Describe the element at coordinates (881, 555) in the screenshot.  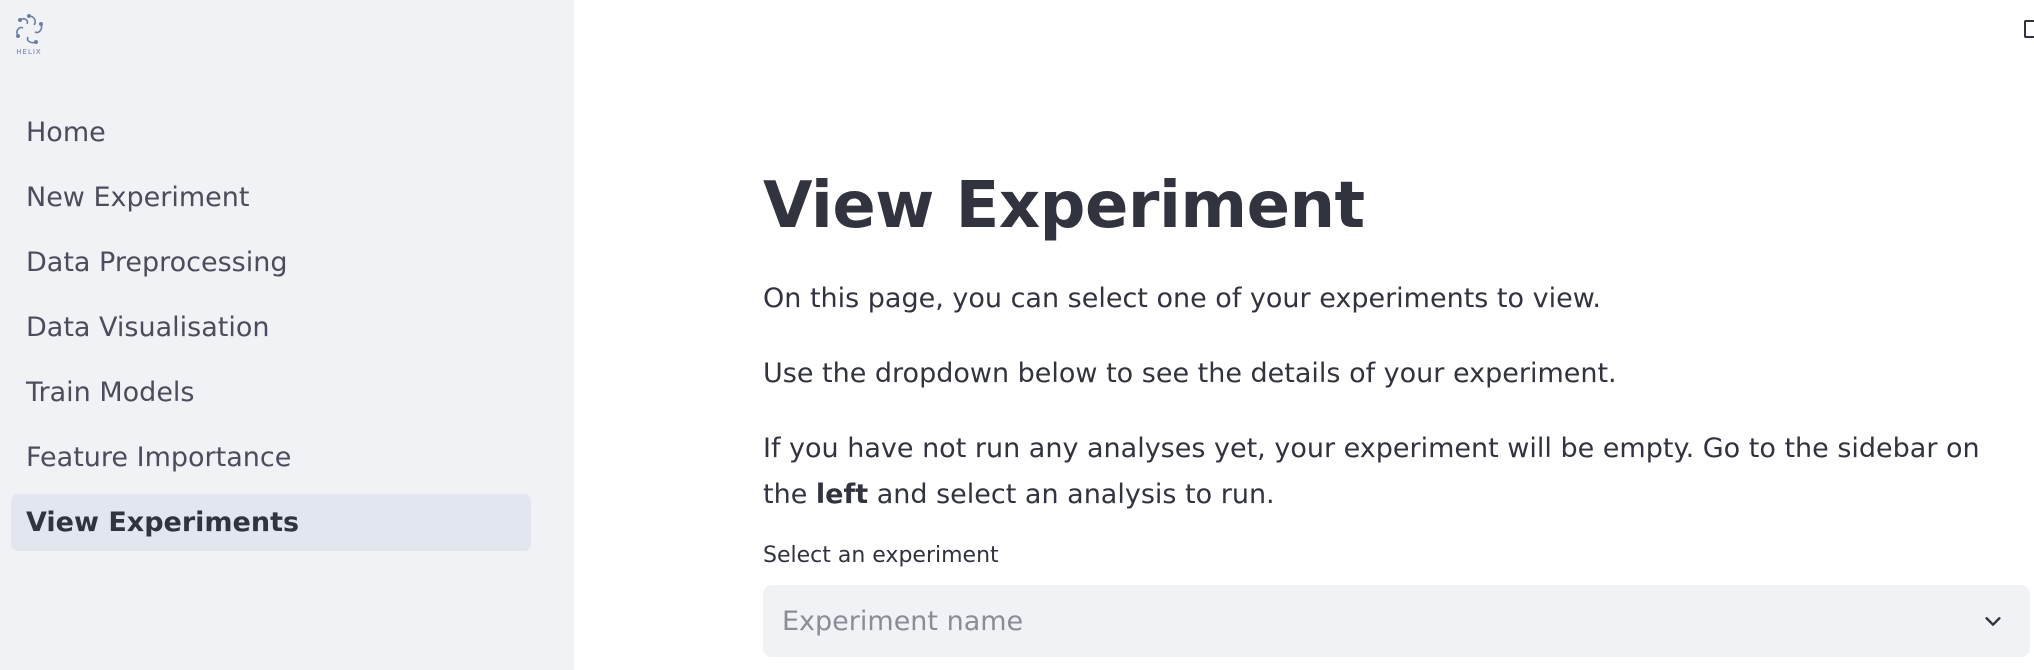
I see `select-experiment-label: Select an experiment` at that location.